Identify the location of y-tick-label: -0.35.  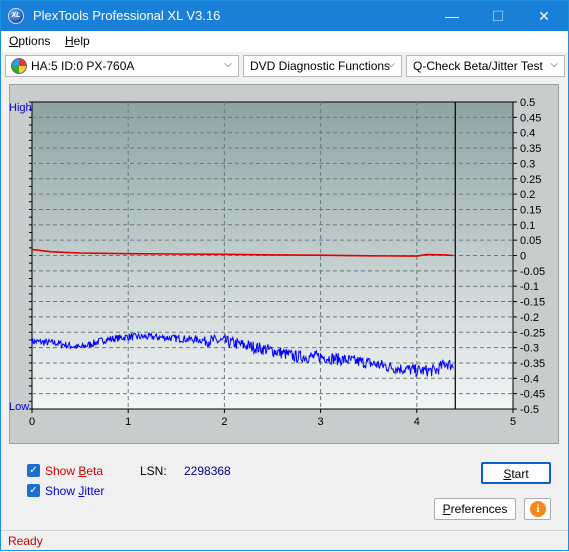
(532, 364).